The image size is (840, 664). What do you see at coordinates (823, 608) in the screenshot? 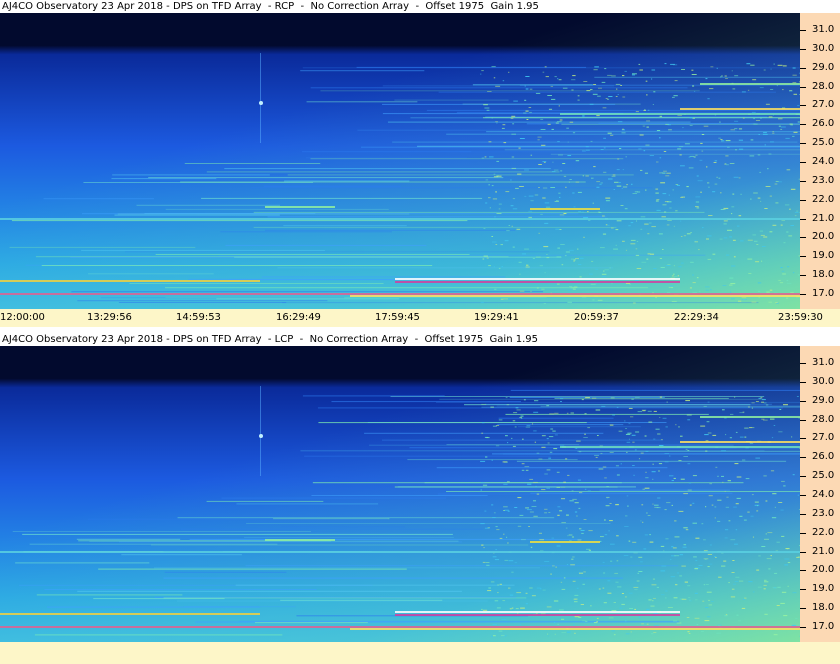
I see `frequency-tick-label: 18.0` at bounding box center [823, 608].